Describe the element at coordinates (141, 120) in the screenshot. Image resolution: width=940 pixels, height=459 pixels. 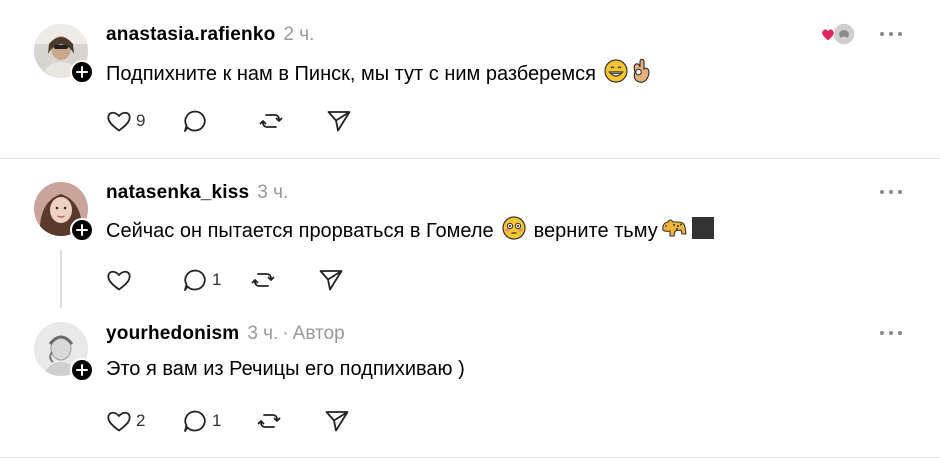
I see `like-count: 9` at that location.